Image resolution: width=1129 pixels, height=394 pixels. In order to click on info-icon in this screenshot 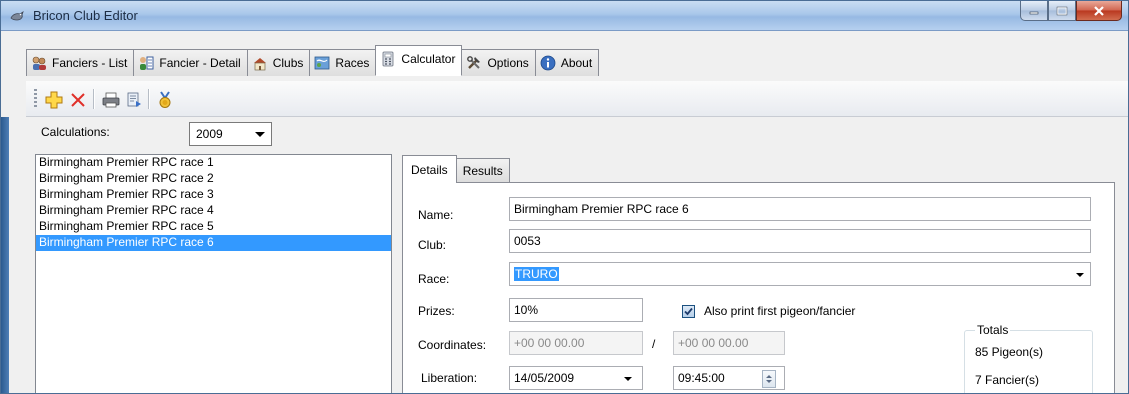, I will do `click(548, 63)`.